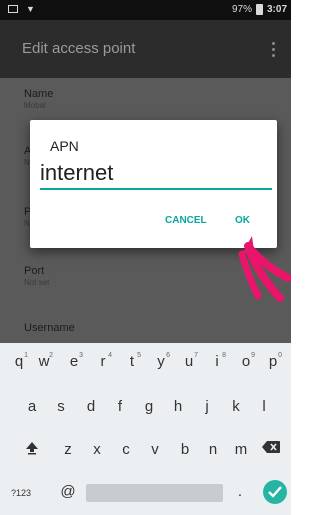 This screenshot has width=320, height=515. Describe the element at coordinates (264, 406) in the screenshot. I see `key-l: l` at that location.